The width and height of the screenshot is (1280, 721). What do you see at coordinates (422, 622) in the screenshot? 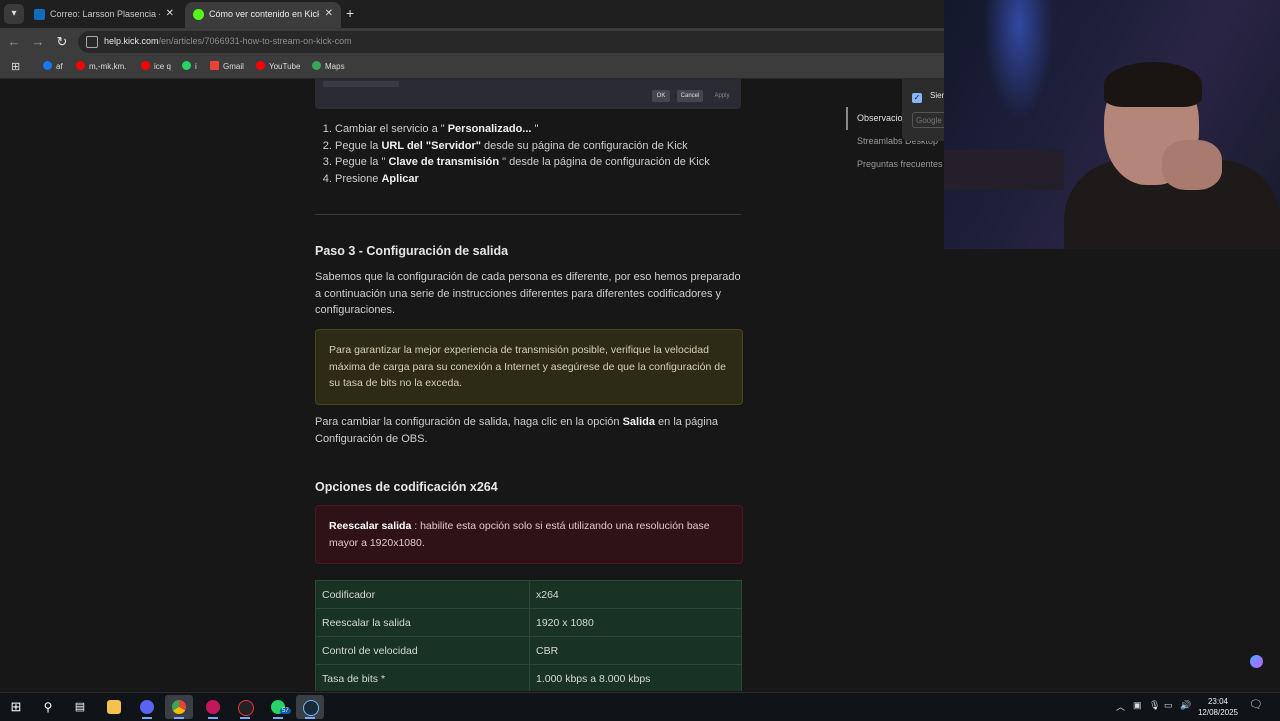
I see `table-cell-key: Reescalar la salida` at bounding box center [422, 622].